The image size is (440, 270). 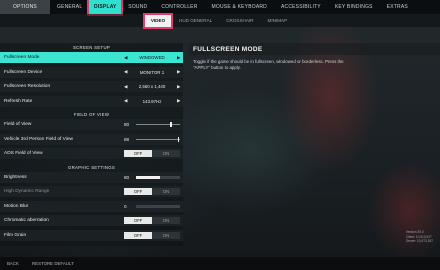 I want to click on setting-label: Film Grain, so click(x=15, y=235).